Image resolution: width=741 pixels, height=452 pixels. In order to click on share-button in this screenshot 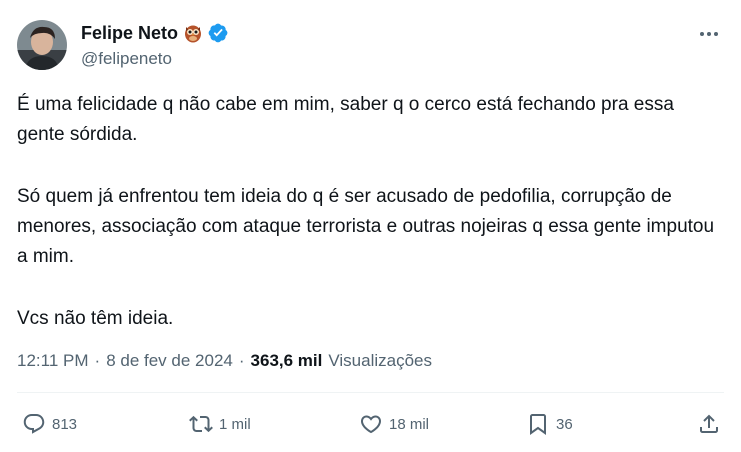, I will do `click(709, 424)`.